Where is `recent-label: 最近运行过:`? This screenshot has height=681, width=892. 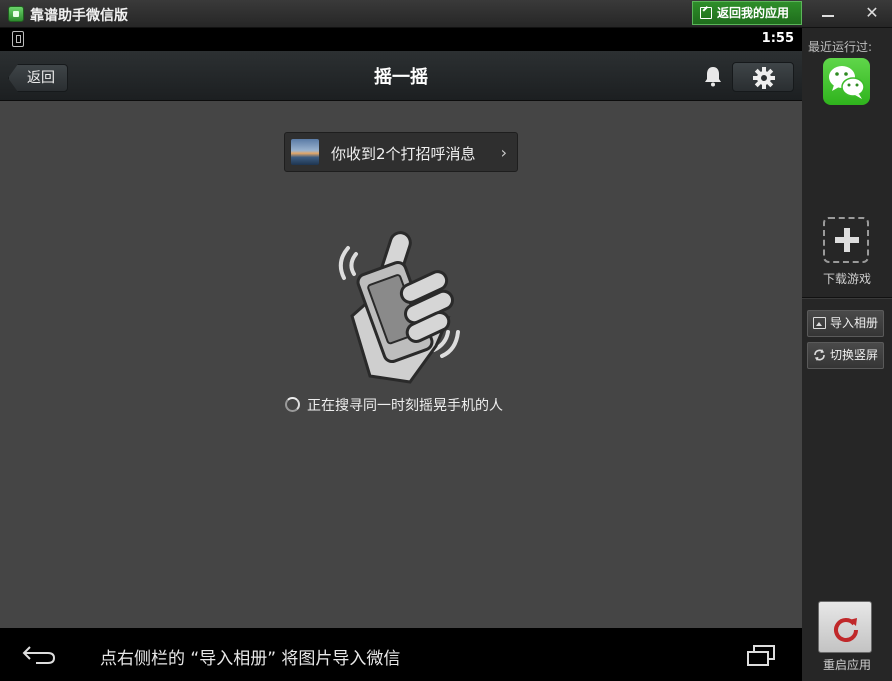
recent-label: 最近运行过: is located at coordinates (840, 47).